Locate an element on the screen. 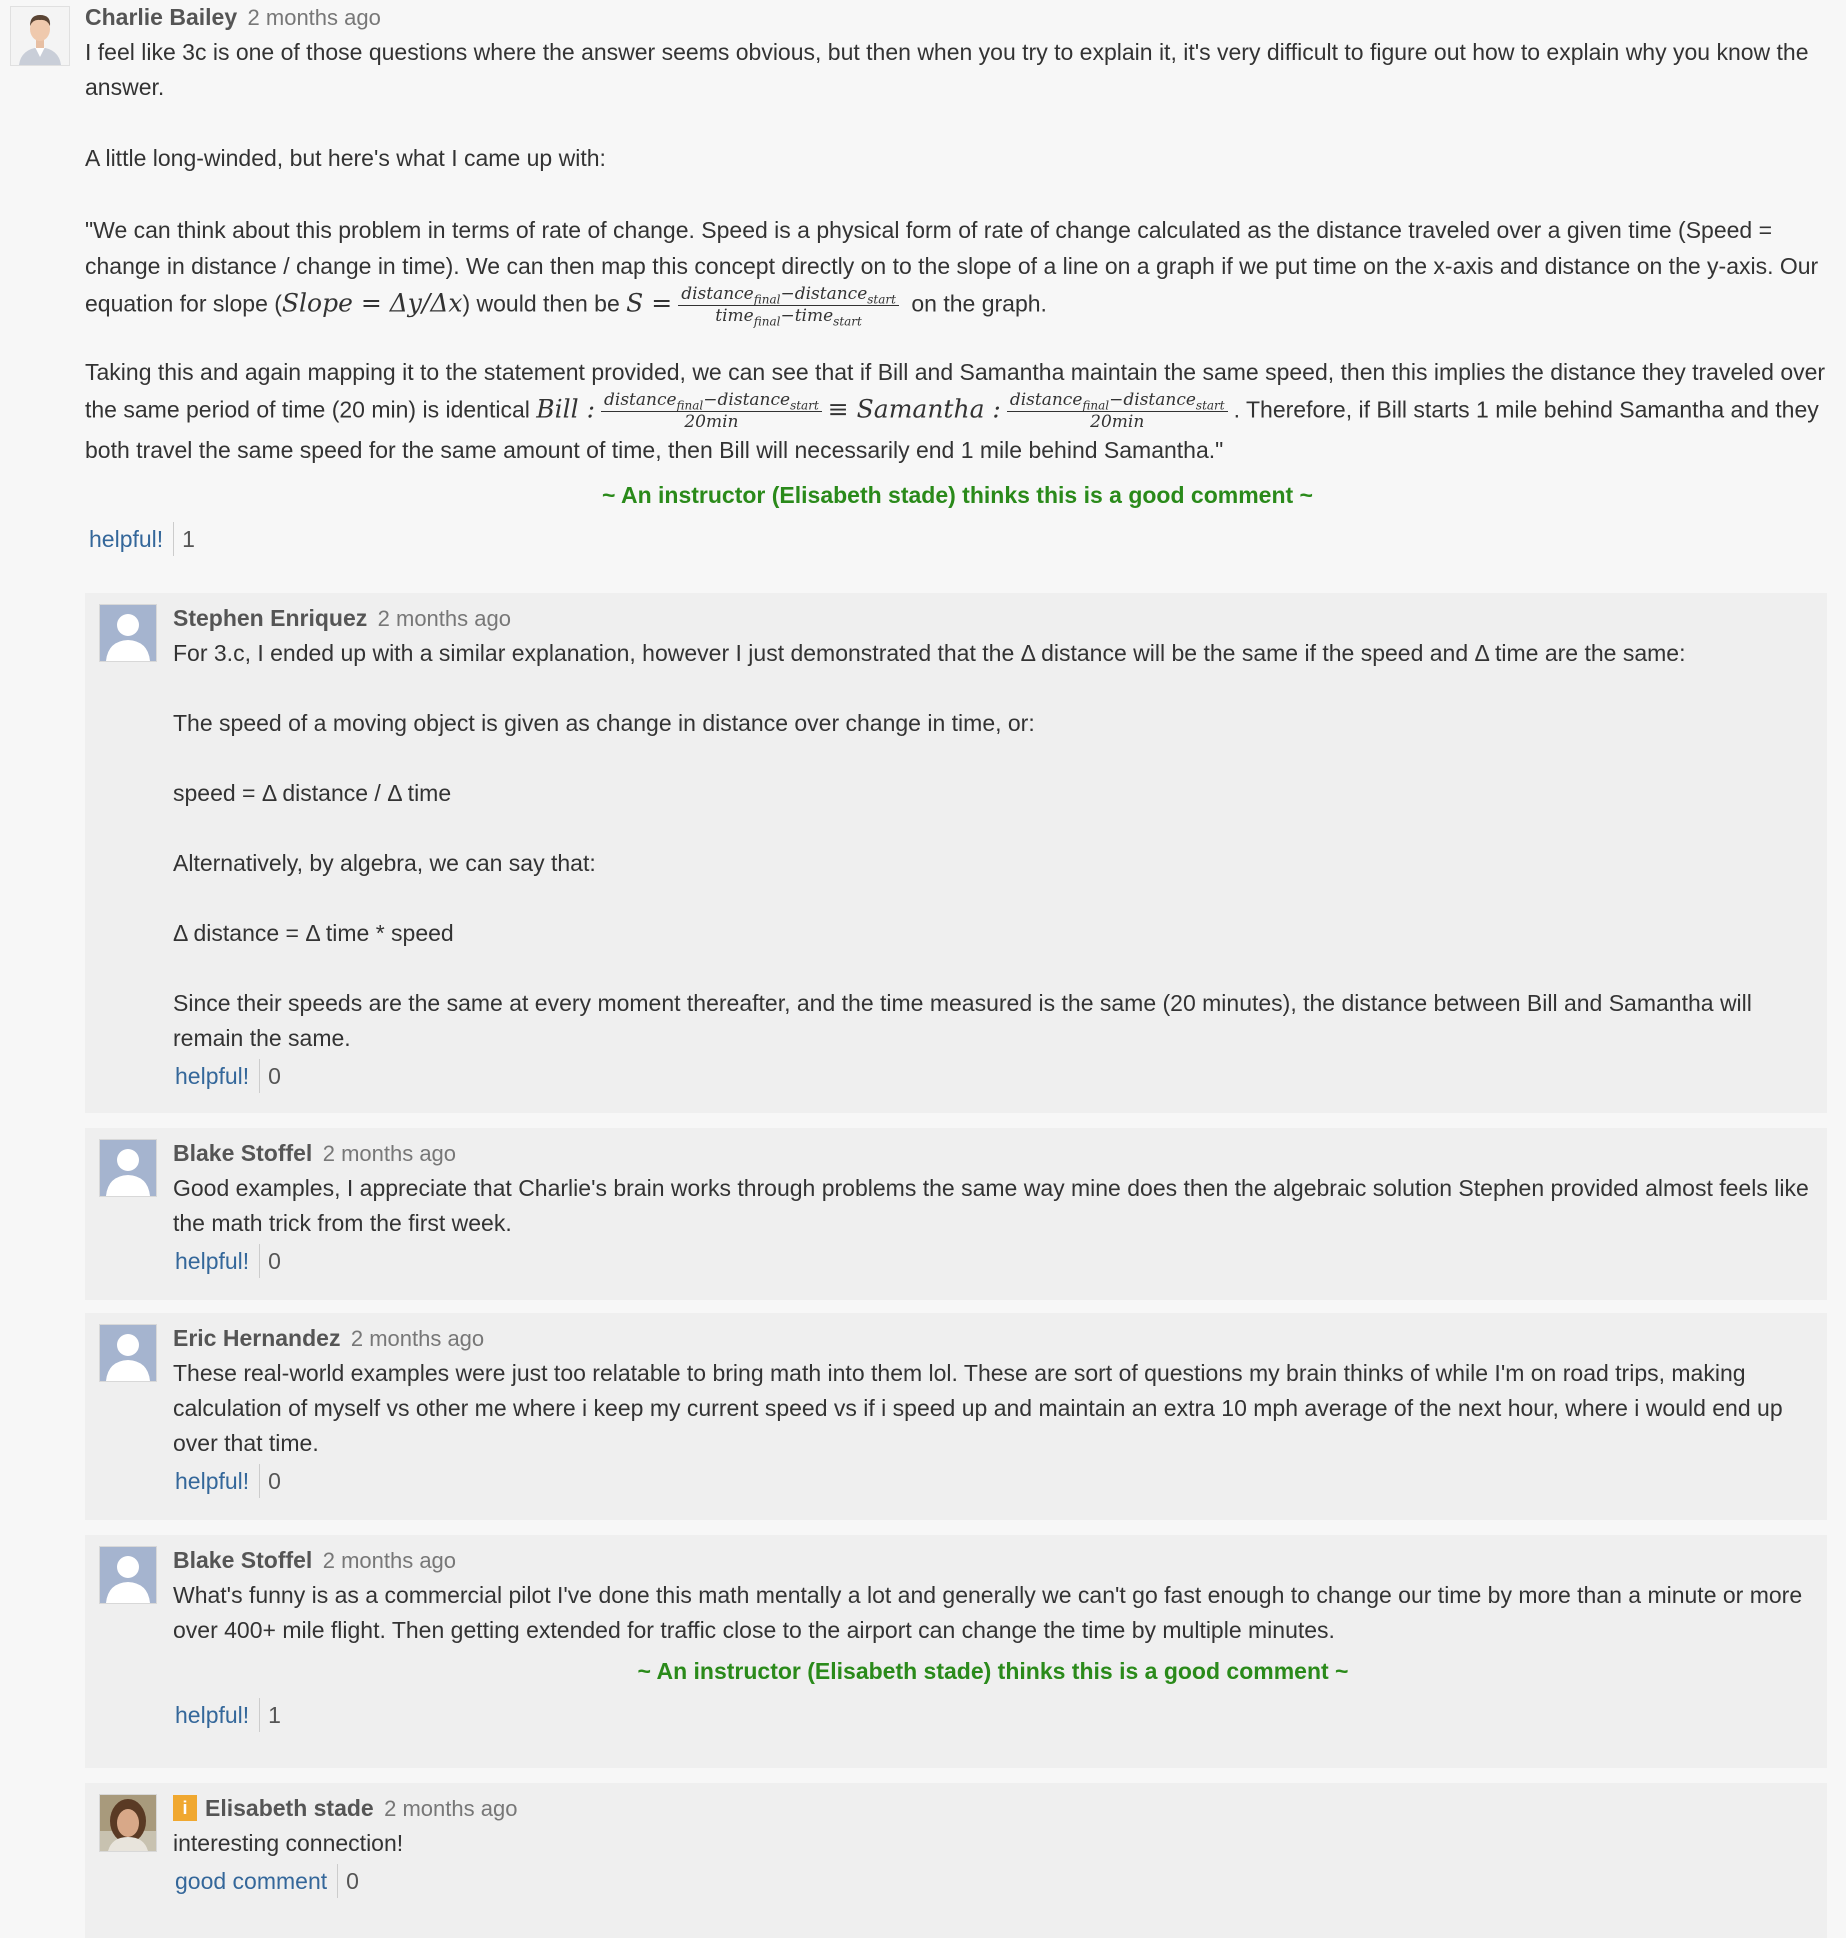 The image size is (1846, 1938). helpful-row: good comment 0 is located at coordinates (992, 1881).